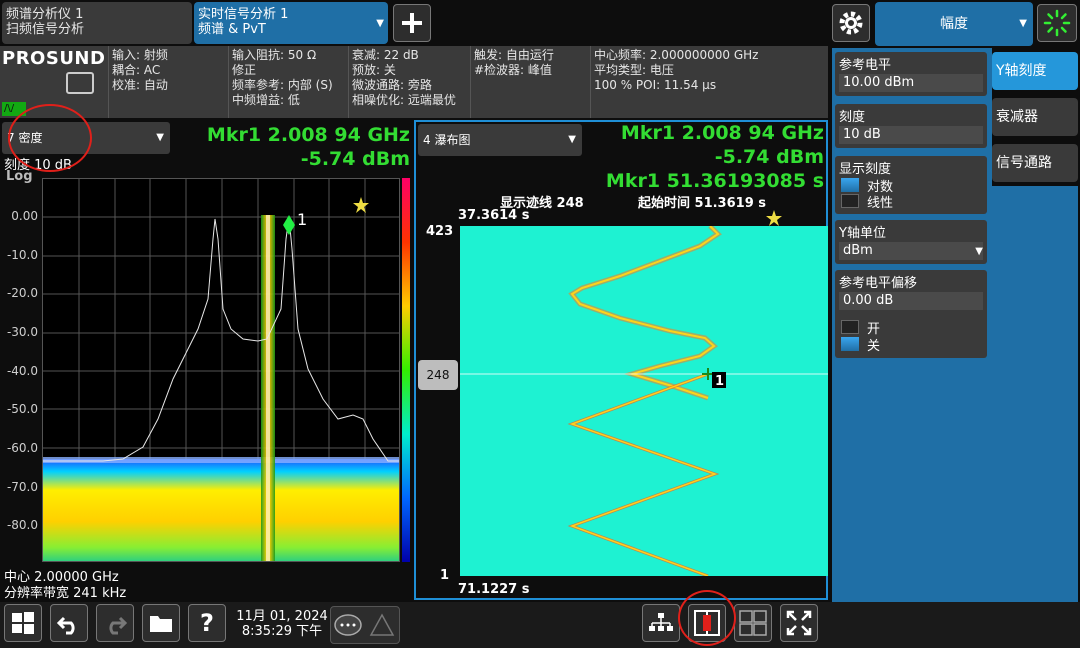 This screenshot has height=648, width=1080. Describe the element at coordinates (852, 117) in the screenshot. I see `scale-title: 刻度` at that location.